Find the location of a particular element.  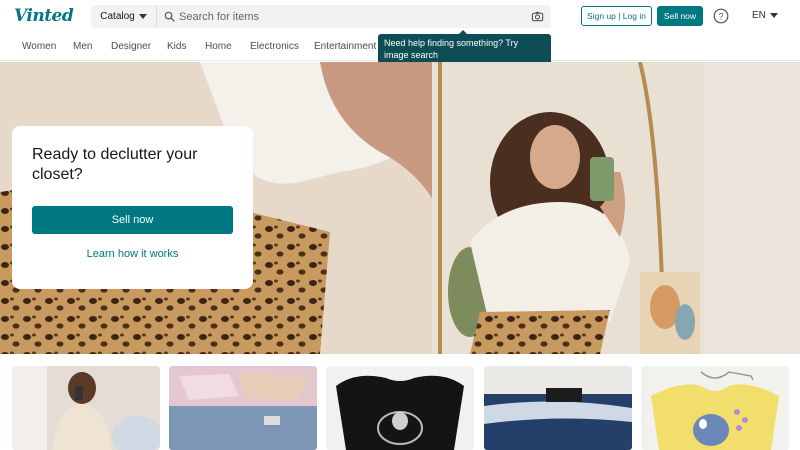

sell-now-header-button: Sell now is located at coordinates (680, 16).